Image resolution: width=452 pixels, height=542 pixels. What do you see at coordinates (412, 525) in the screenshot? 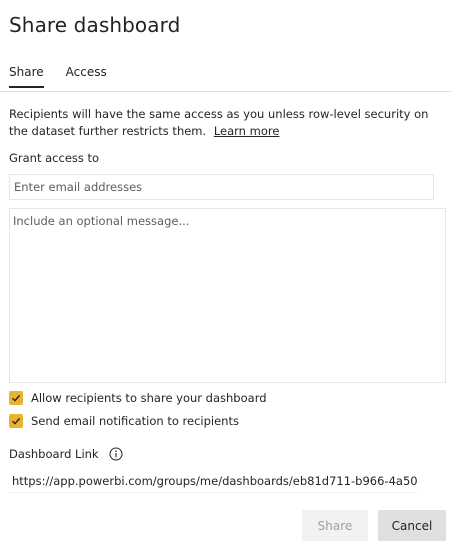
I see `cancel-button: Cancel` at bounding box center [412, 525].